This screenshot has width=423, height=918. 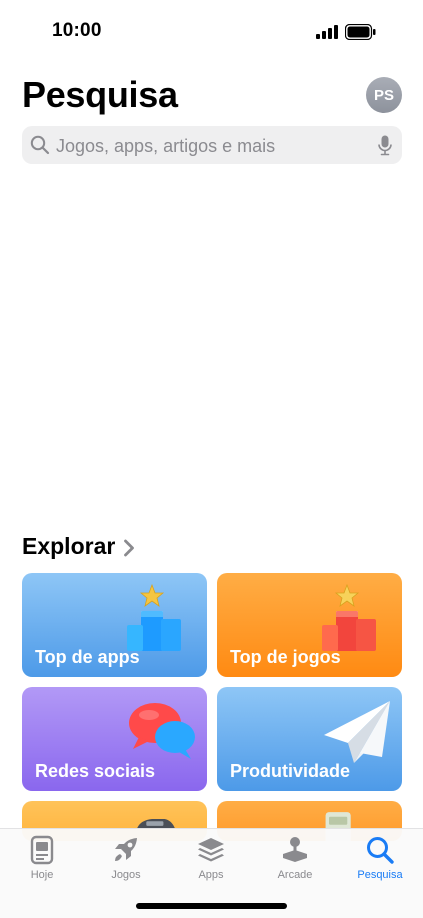 I want to click on cellular-signal-icon, so click(x=327, y=32).